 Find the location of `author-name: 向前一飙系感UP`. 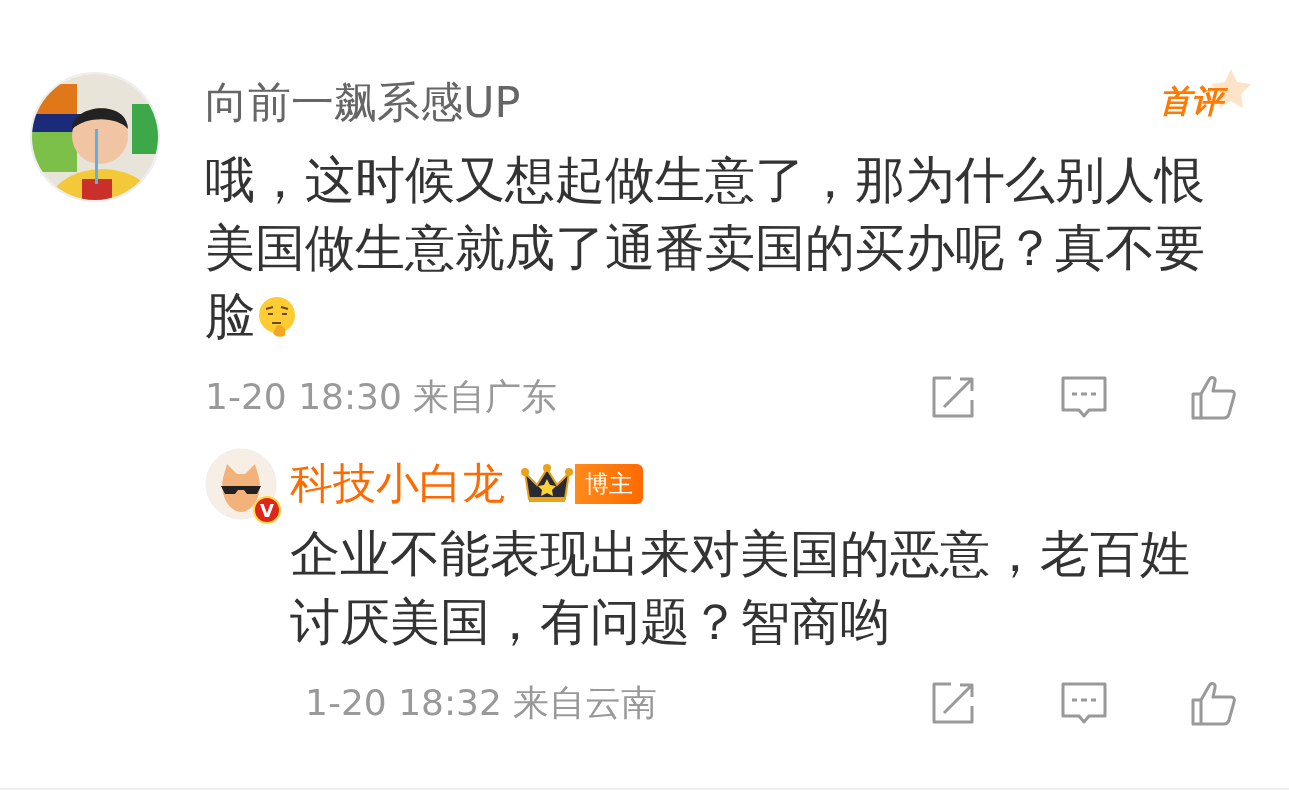

author-name: 向前一飙系感UP is located at coordinates (363, 102).